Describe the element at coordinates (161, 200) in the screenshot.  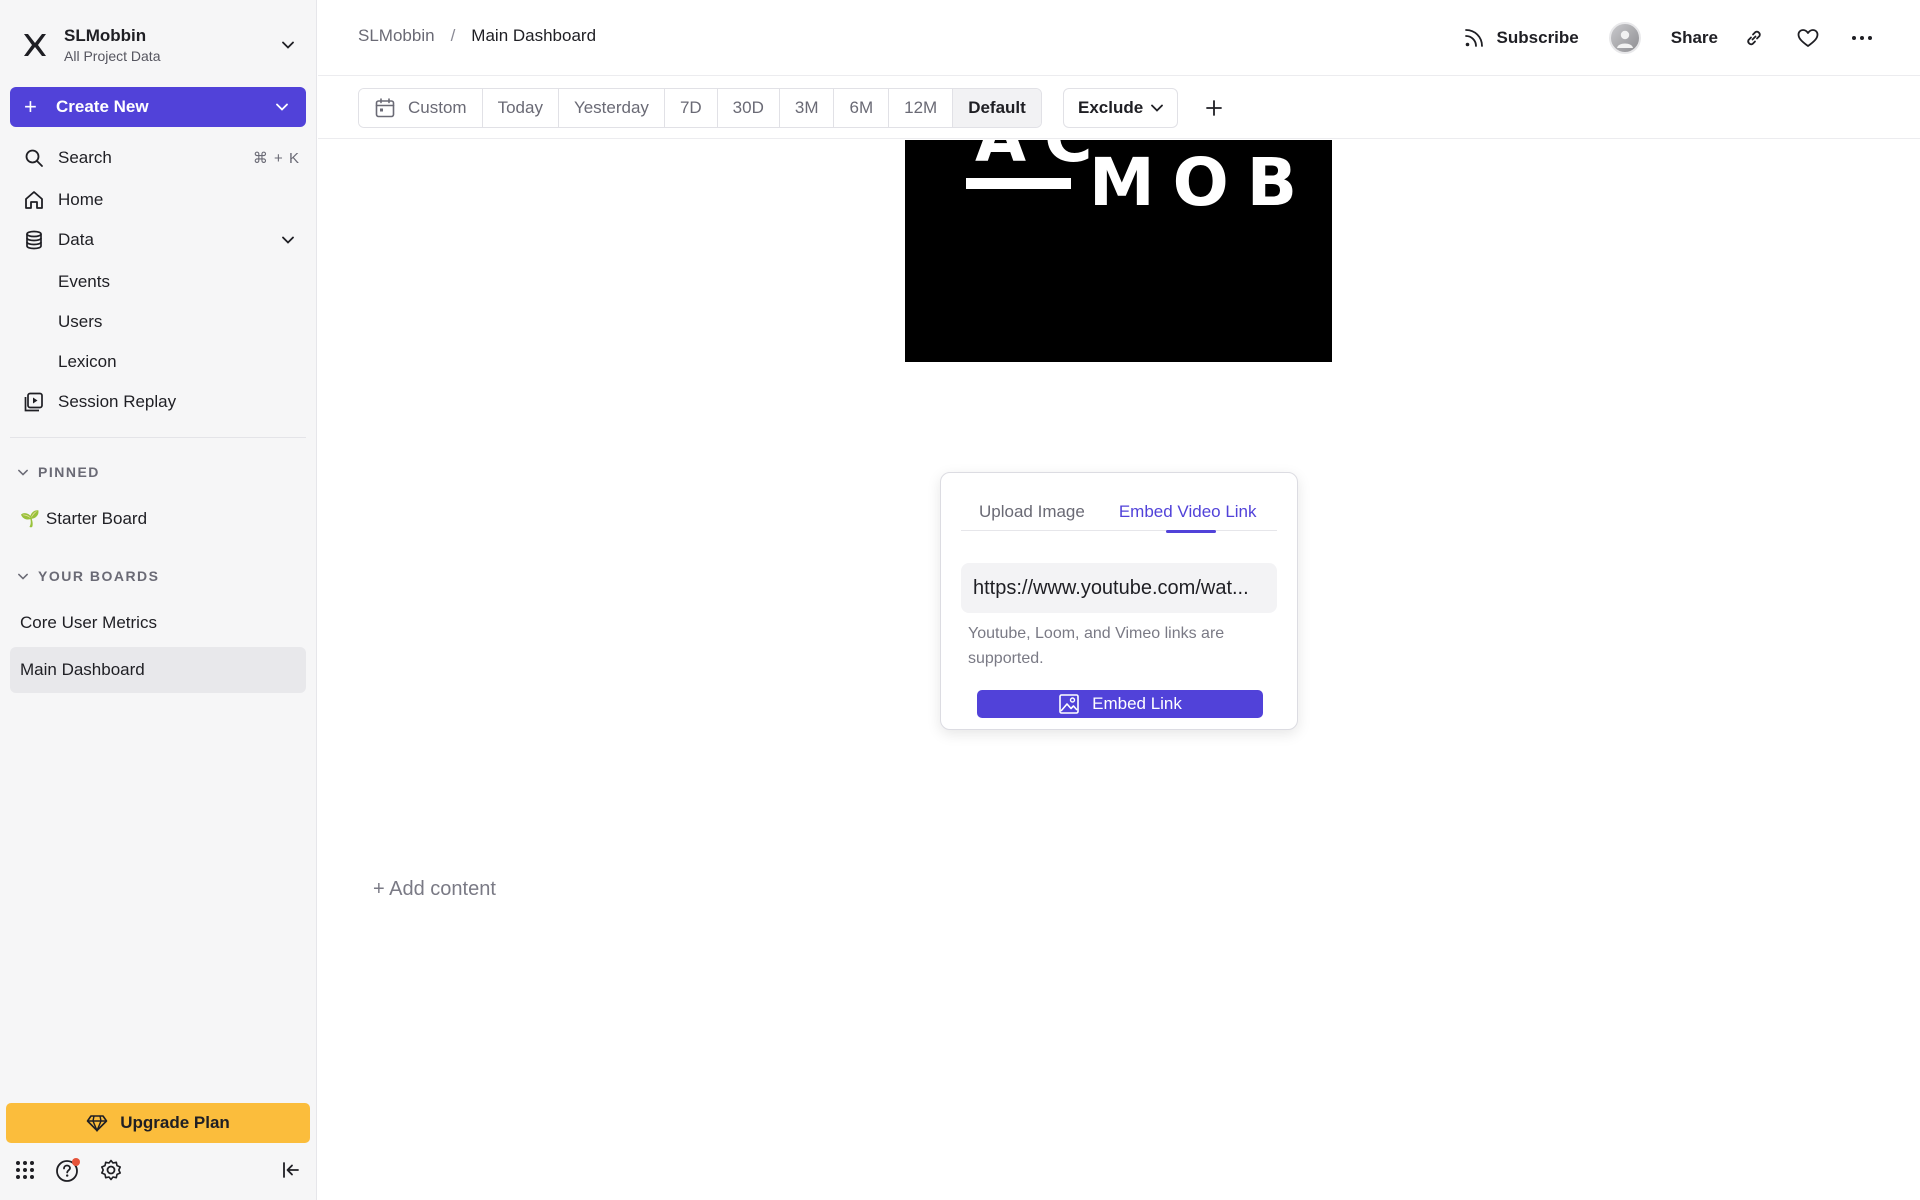
I see `sidebar-item-home: Home` at that location.